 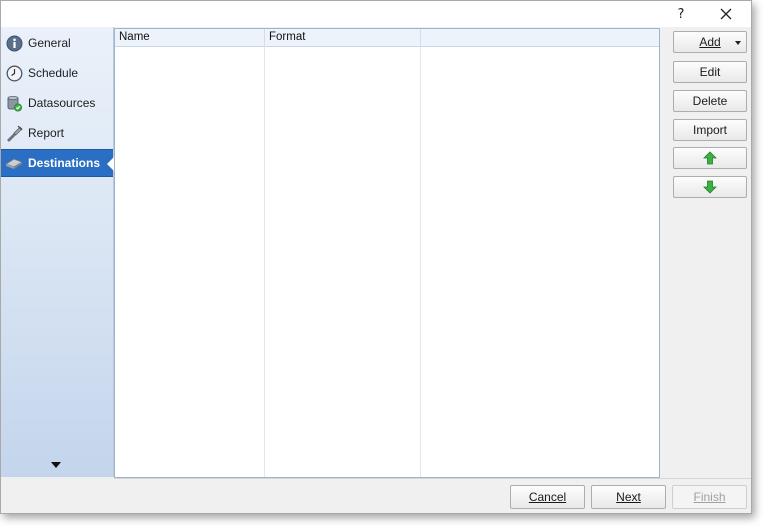 I want to click on sidebar-item-label: Destinations, so click(x=64, y=163).